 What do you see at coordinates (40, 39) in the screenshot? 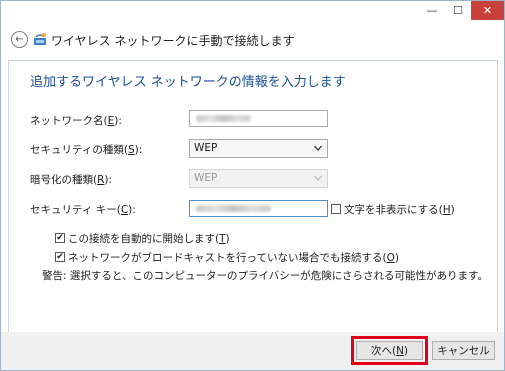
I see `wireless-network-icon` at bounding box center [40, 39].